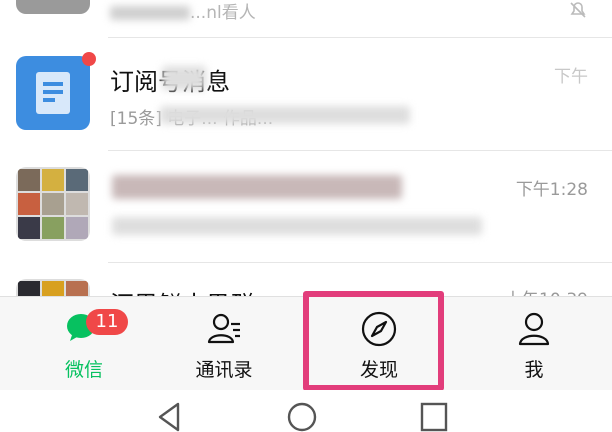 Image resolution: width=612 pixels, height=432 pixels. Describe the element at coordinates (306, 16) in the screenshot. I see `chat-row-top: ...nl看人` at that location.